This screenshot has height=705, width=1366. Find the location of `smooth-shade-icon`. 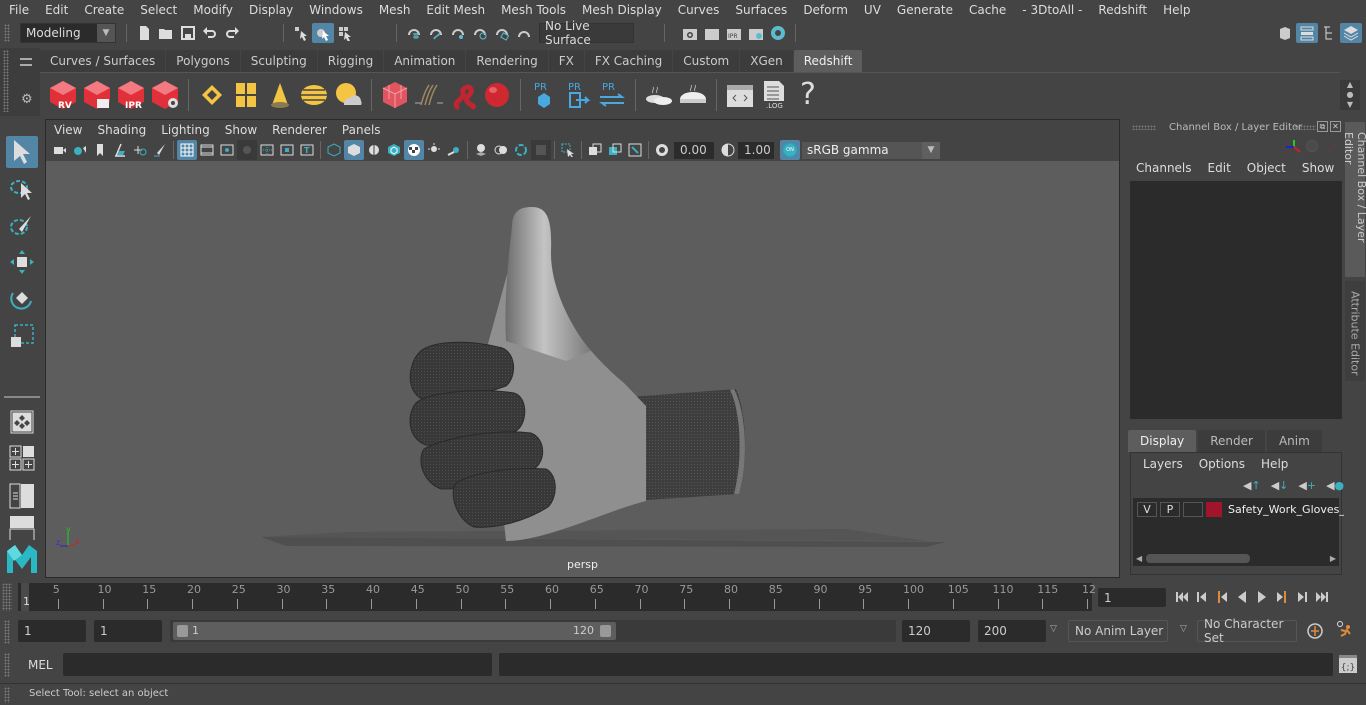

smooth-shade-icon is located at coordinates (354, 150).